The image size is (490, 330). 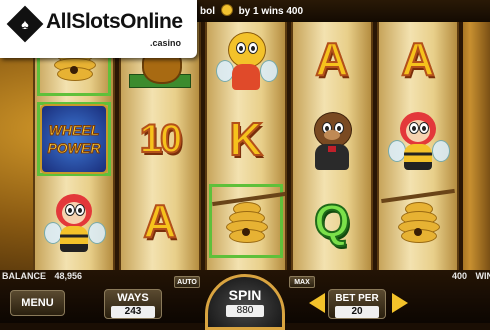 What do you see at coordinates (74, 130) in the screenshot?
I see `wheel-power-line1: WHEEL` at bounding box center [74, 130].